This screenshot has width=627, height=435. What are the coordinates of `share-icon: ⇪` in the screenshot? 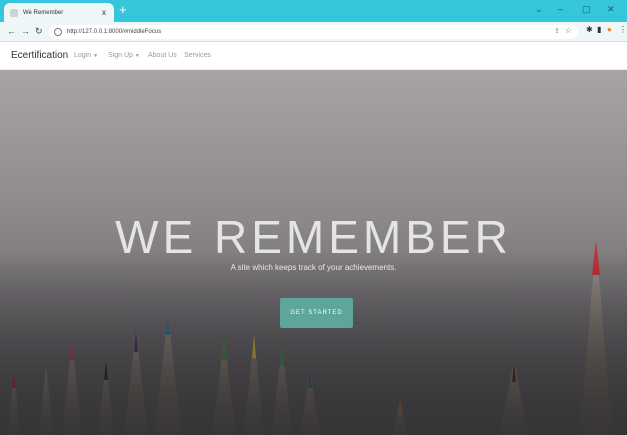 It's located at (557, 31).